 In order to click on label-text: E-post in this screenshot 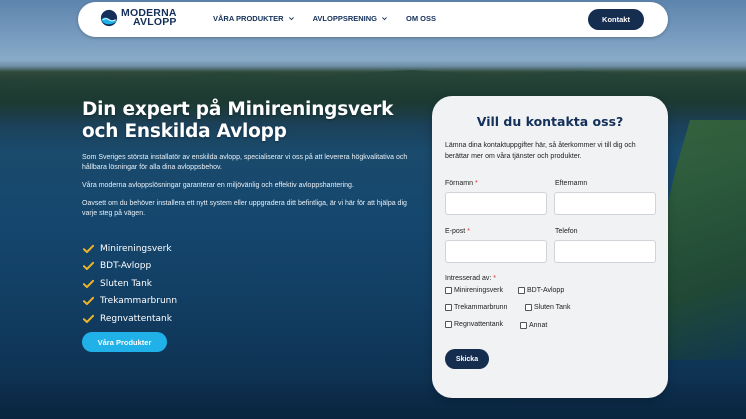, I will do `click(455, 231)`.